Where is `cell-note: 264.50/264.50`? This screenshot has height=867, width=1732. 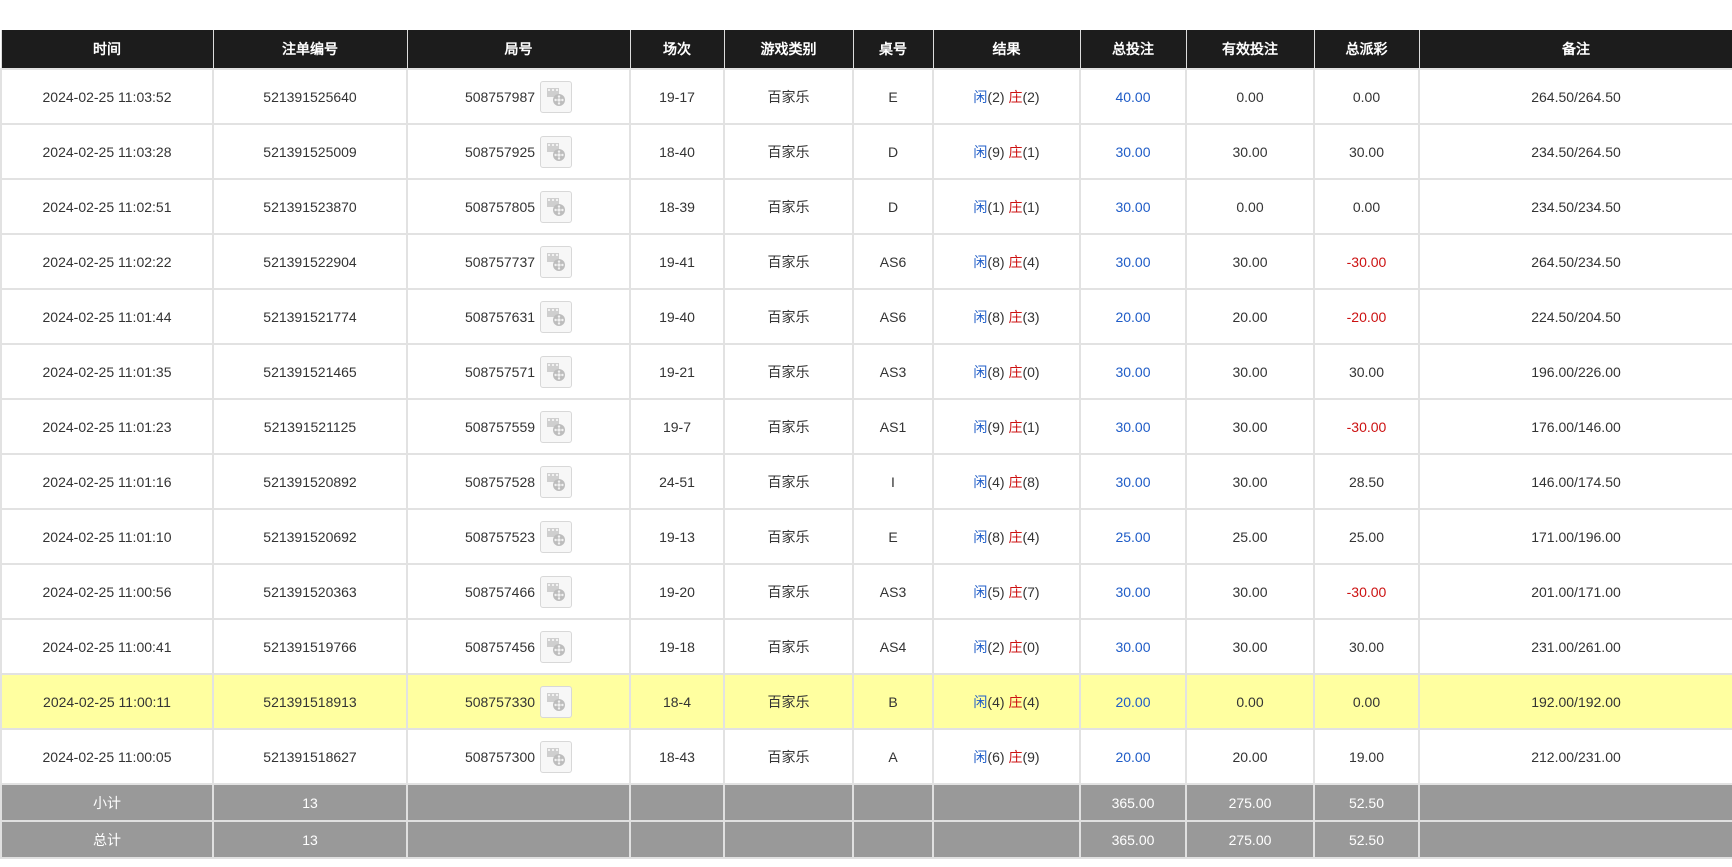
cell-note: 264.50/264.50 is located at coordinates (1575, 96).